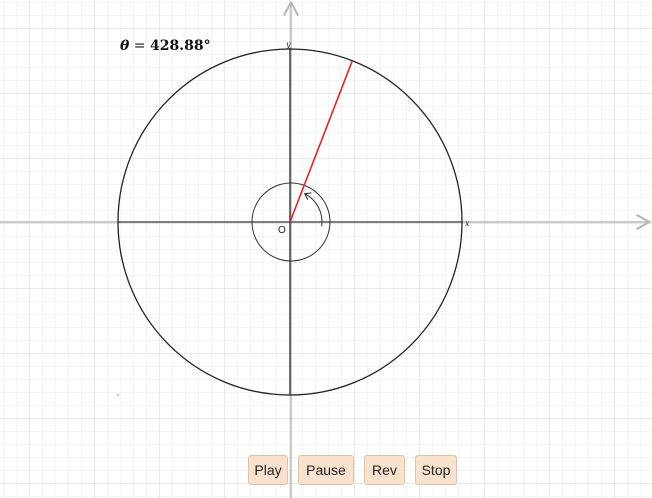 The image size is (652, 498). Describe the element at coordinates (467, 223) in the screenshot. I see `x-axis-label: x` at that location.